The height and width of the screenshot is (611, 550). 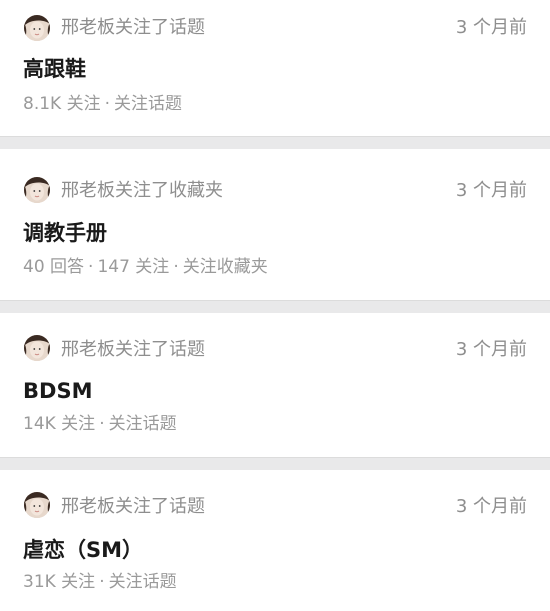 I want to click on follower-count: 14K 关注, so click(x=59, y=424).